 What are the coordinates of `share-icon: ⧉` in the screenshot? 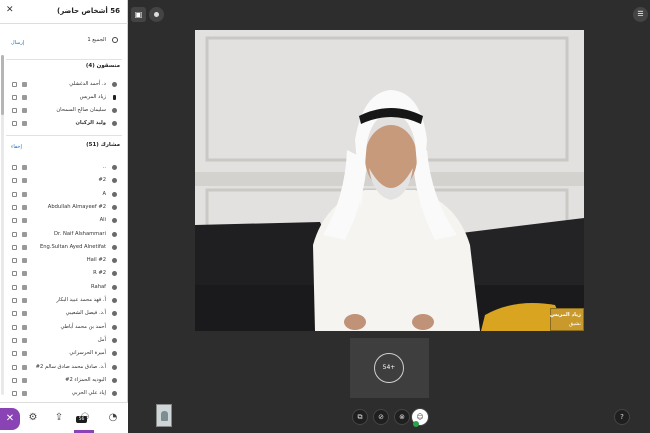 It's located at (360, 417).